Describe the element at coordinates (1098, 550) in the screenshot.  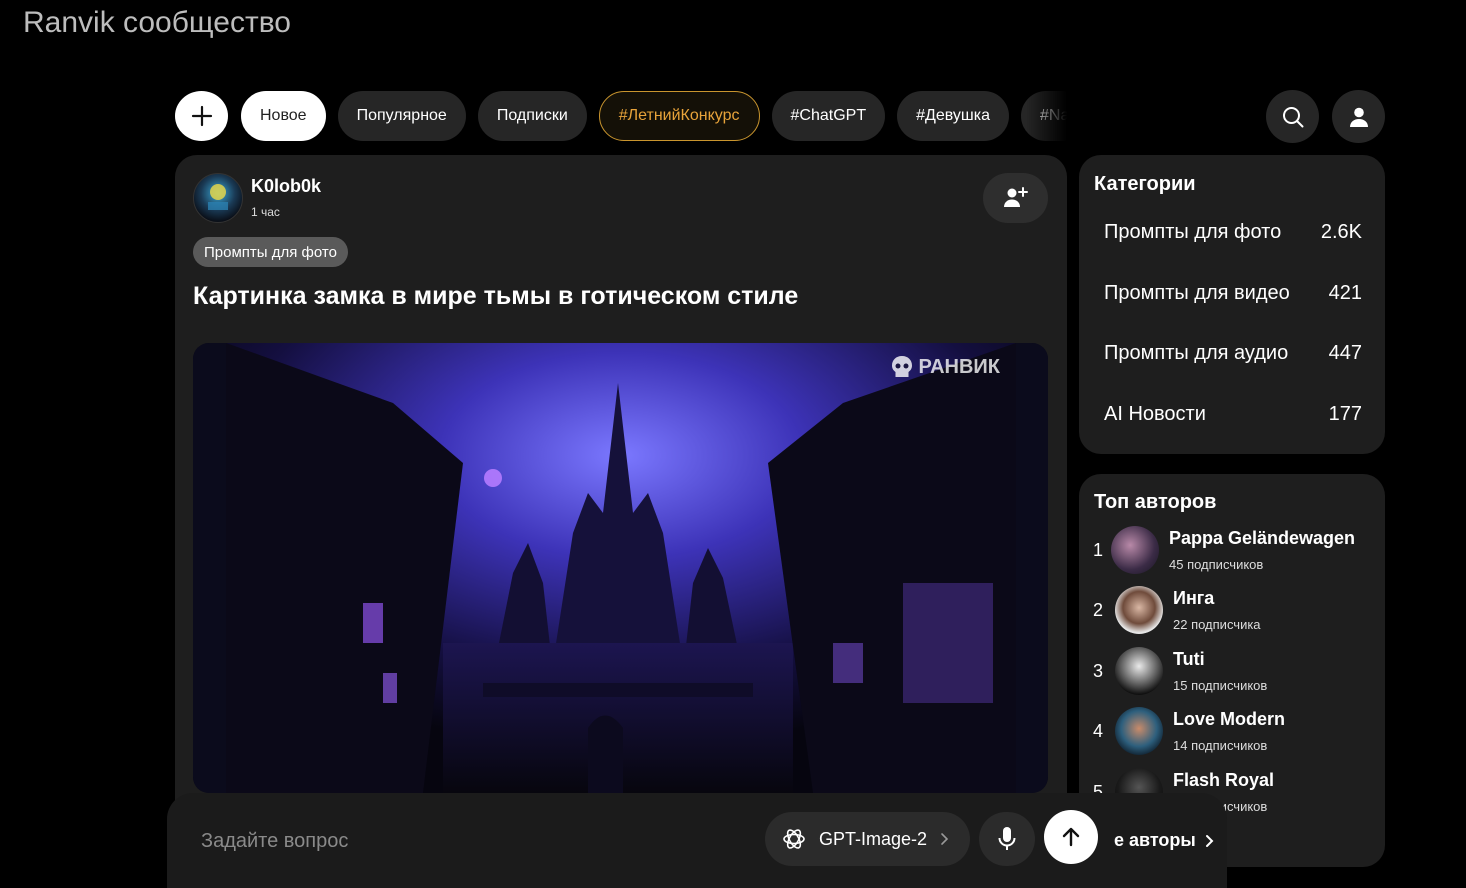
I see `author-rank: 1` at that location.